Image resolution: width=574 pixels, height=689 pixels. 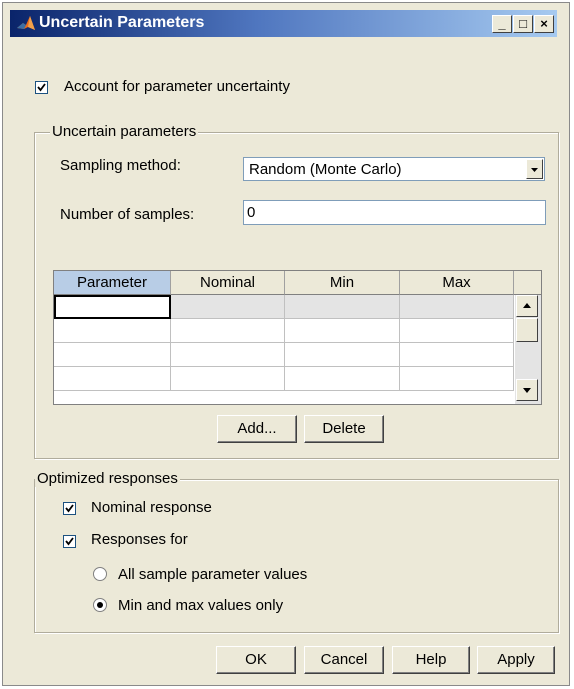 I want to click on account-uncertainty-label: Account for parameter uncertainty, so click(x=177, y=86).